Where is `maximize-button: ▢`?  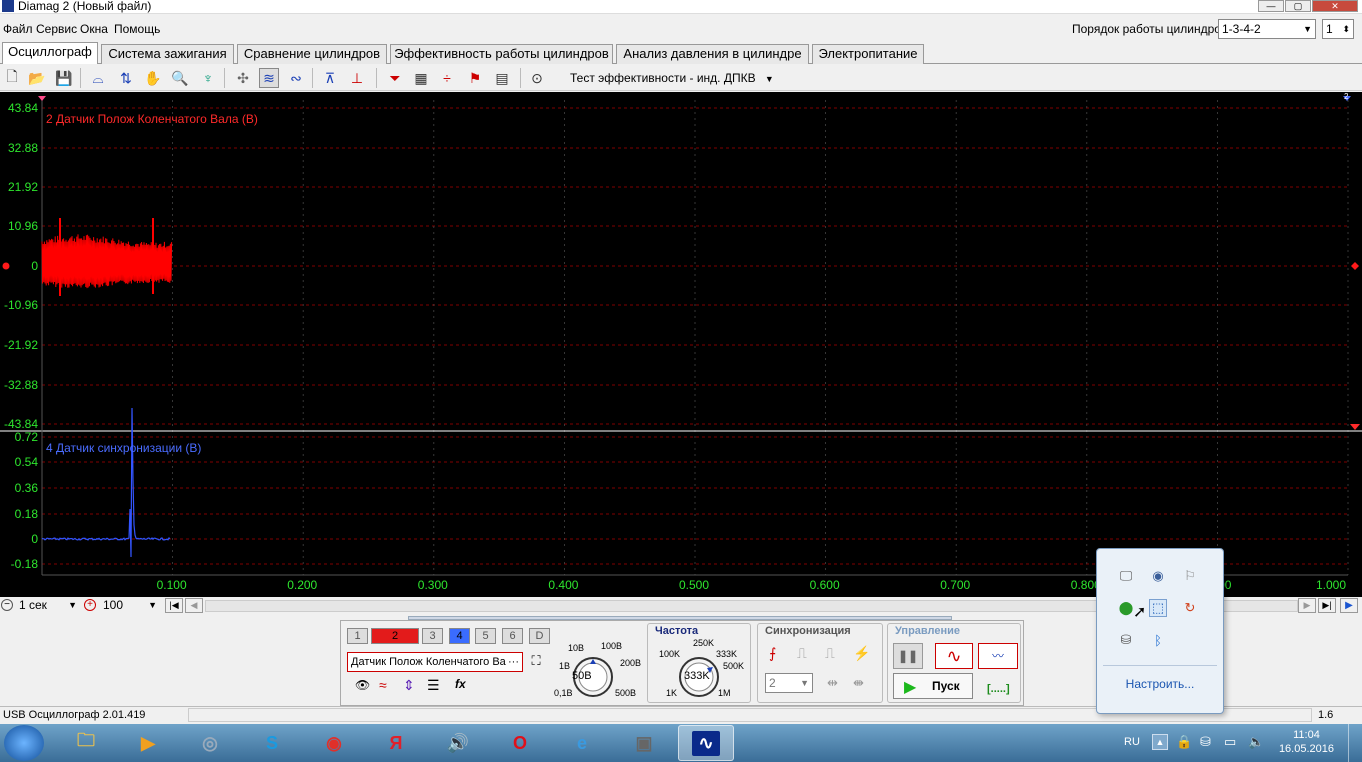 maximize-button: ▢ is located at coordinates (1298, 6).